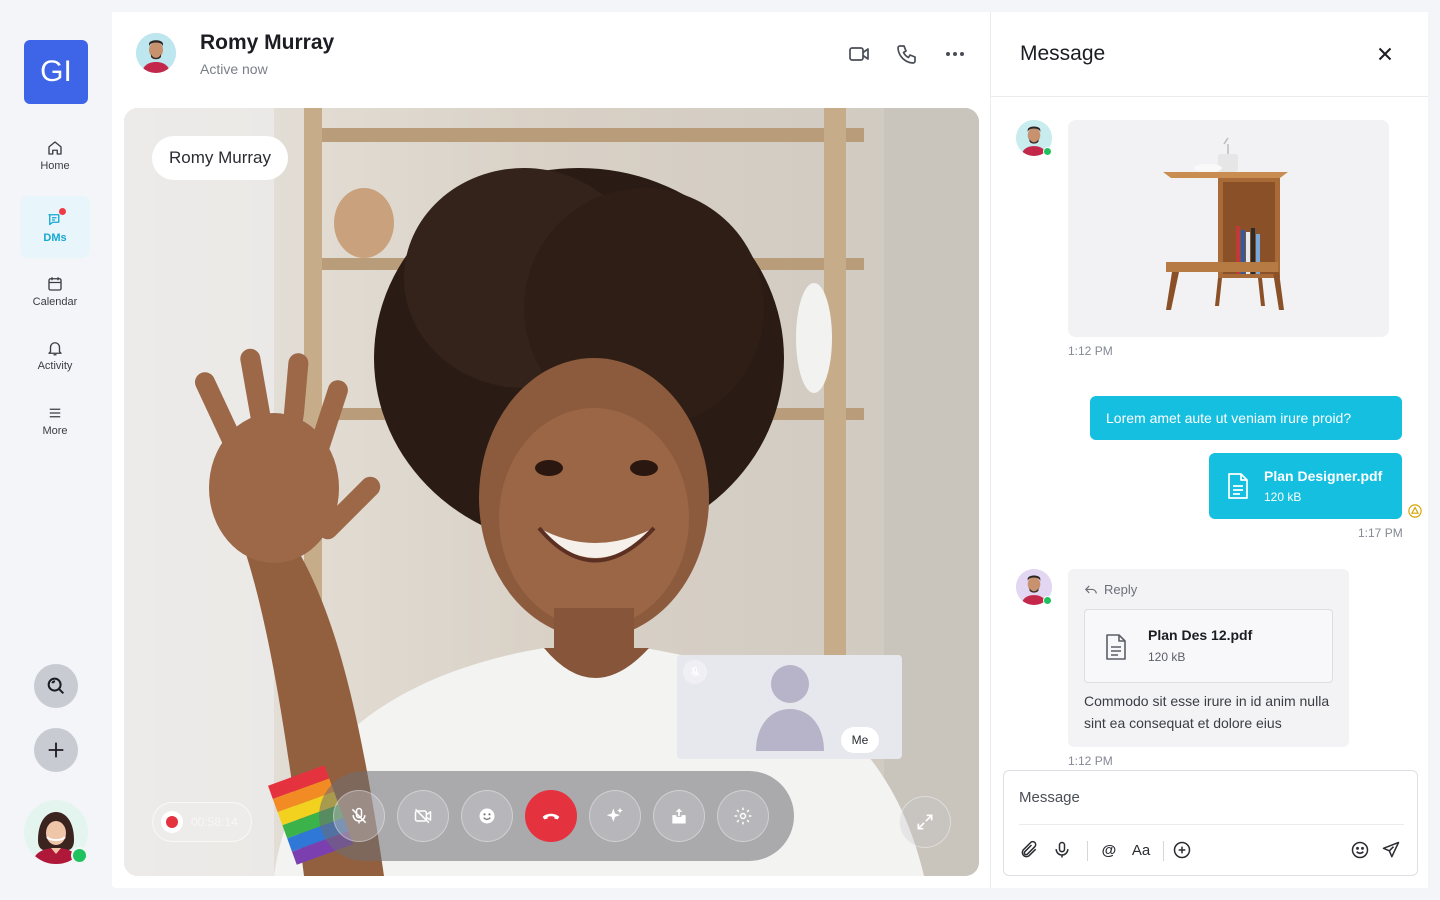  What do you see at coordinates (1380, 533) in the screenshot?
I see `message-time: 1:17 PM` at bounding box center [1380, 533].